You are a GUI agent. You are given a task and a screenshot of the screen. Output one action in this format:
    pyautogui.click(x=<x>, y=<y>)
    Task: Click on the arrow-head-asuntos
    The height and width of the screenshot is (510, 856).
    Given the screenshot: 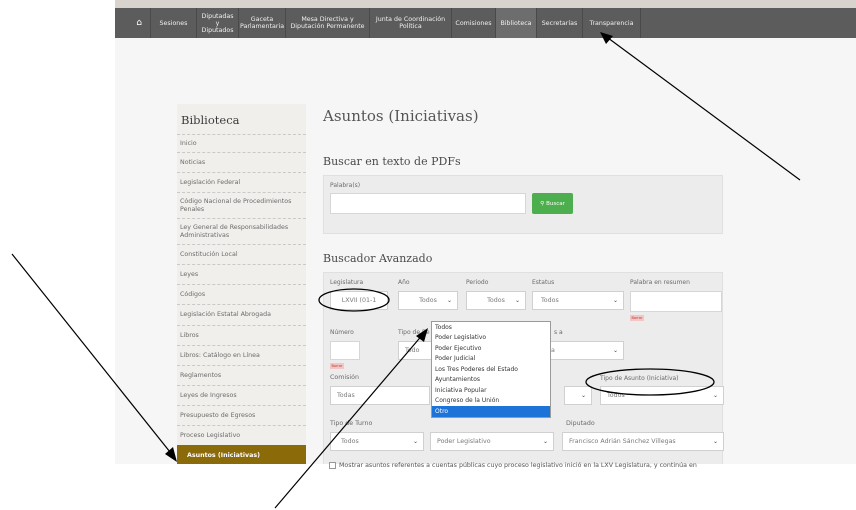 What is the action you would take?
    pyautogui.click(x=171, y=454)
    